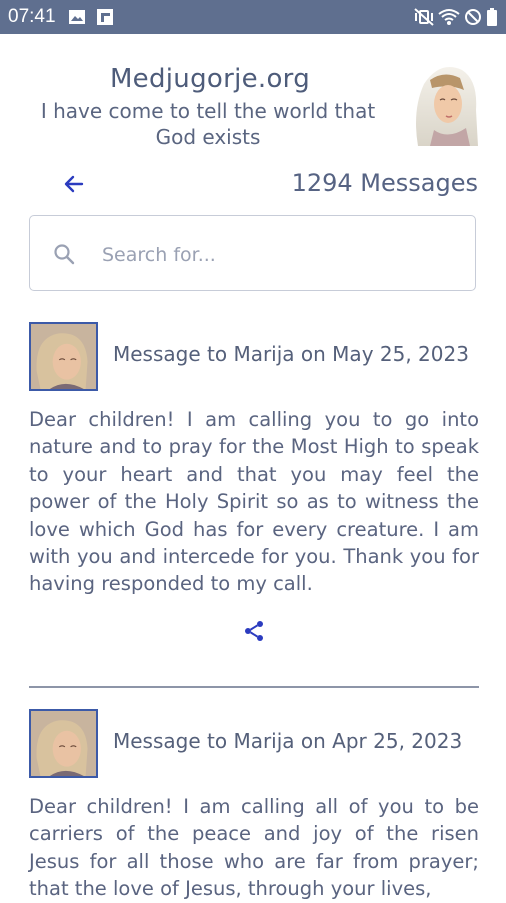 The image size is (506, 903). I want to click on back-button, so click(74, 184).